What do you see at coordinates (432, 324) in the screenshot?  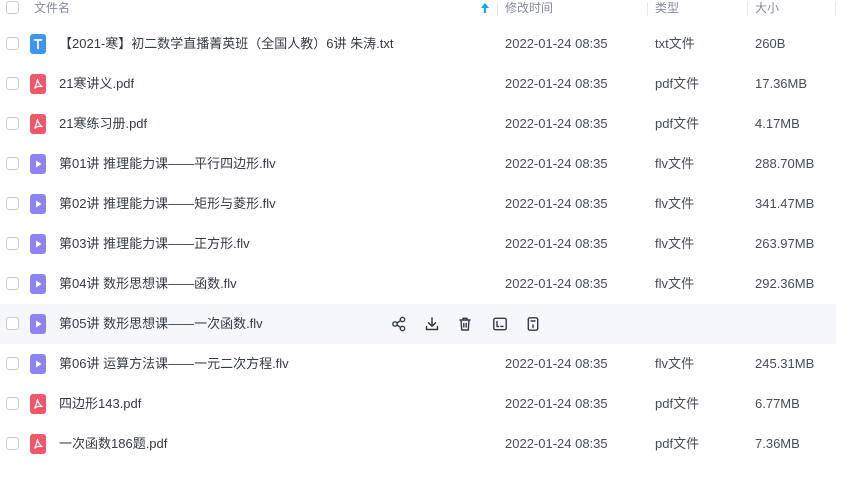 I see `download-icon` at bounding box center [432, 324].